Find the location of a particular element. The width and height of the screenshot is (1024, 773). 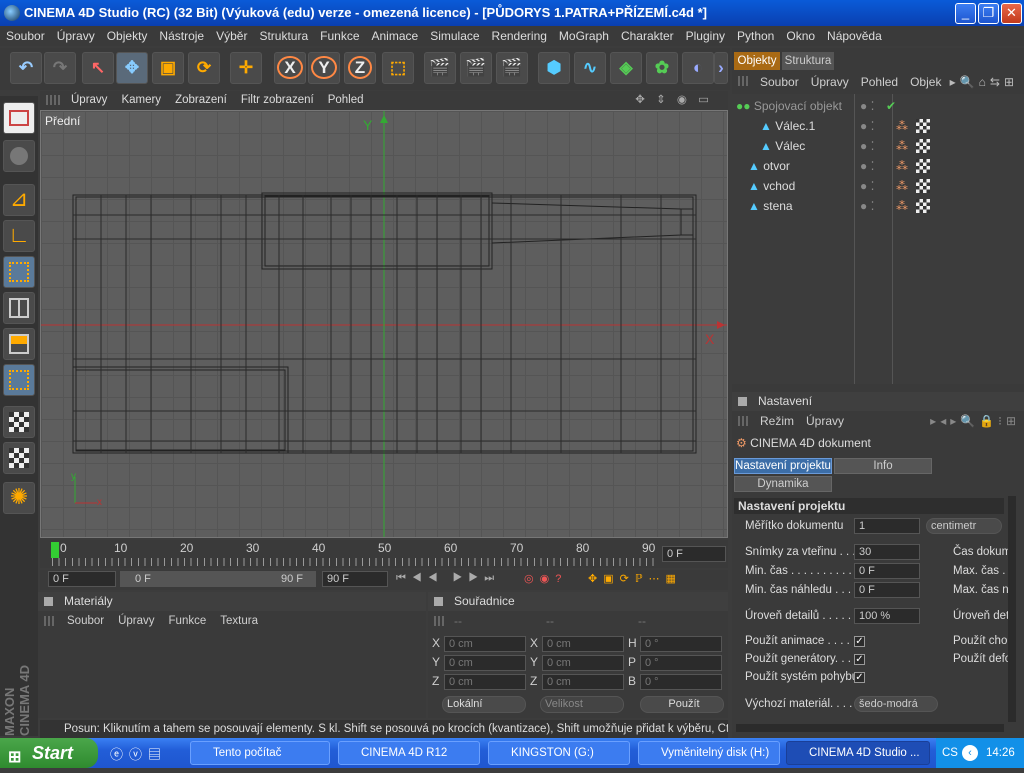

tab-struktura: Struktura is located at coordinates (808, 61).